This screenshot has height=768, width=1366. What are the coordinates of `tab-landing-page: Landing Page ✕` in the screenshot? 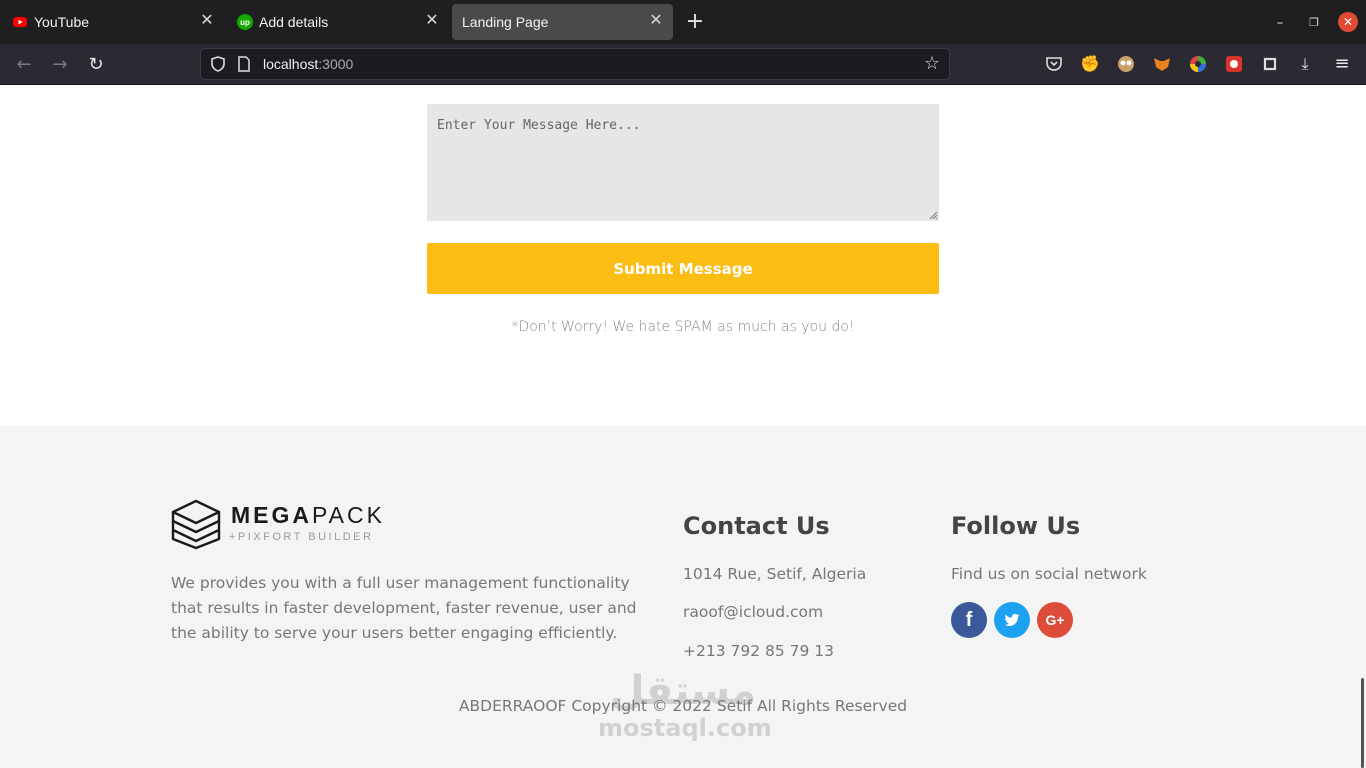 It's located at (562, 22).